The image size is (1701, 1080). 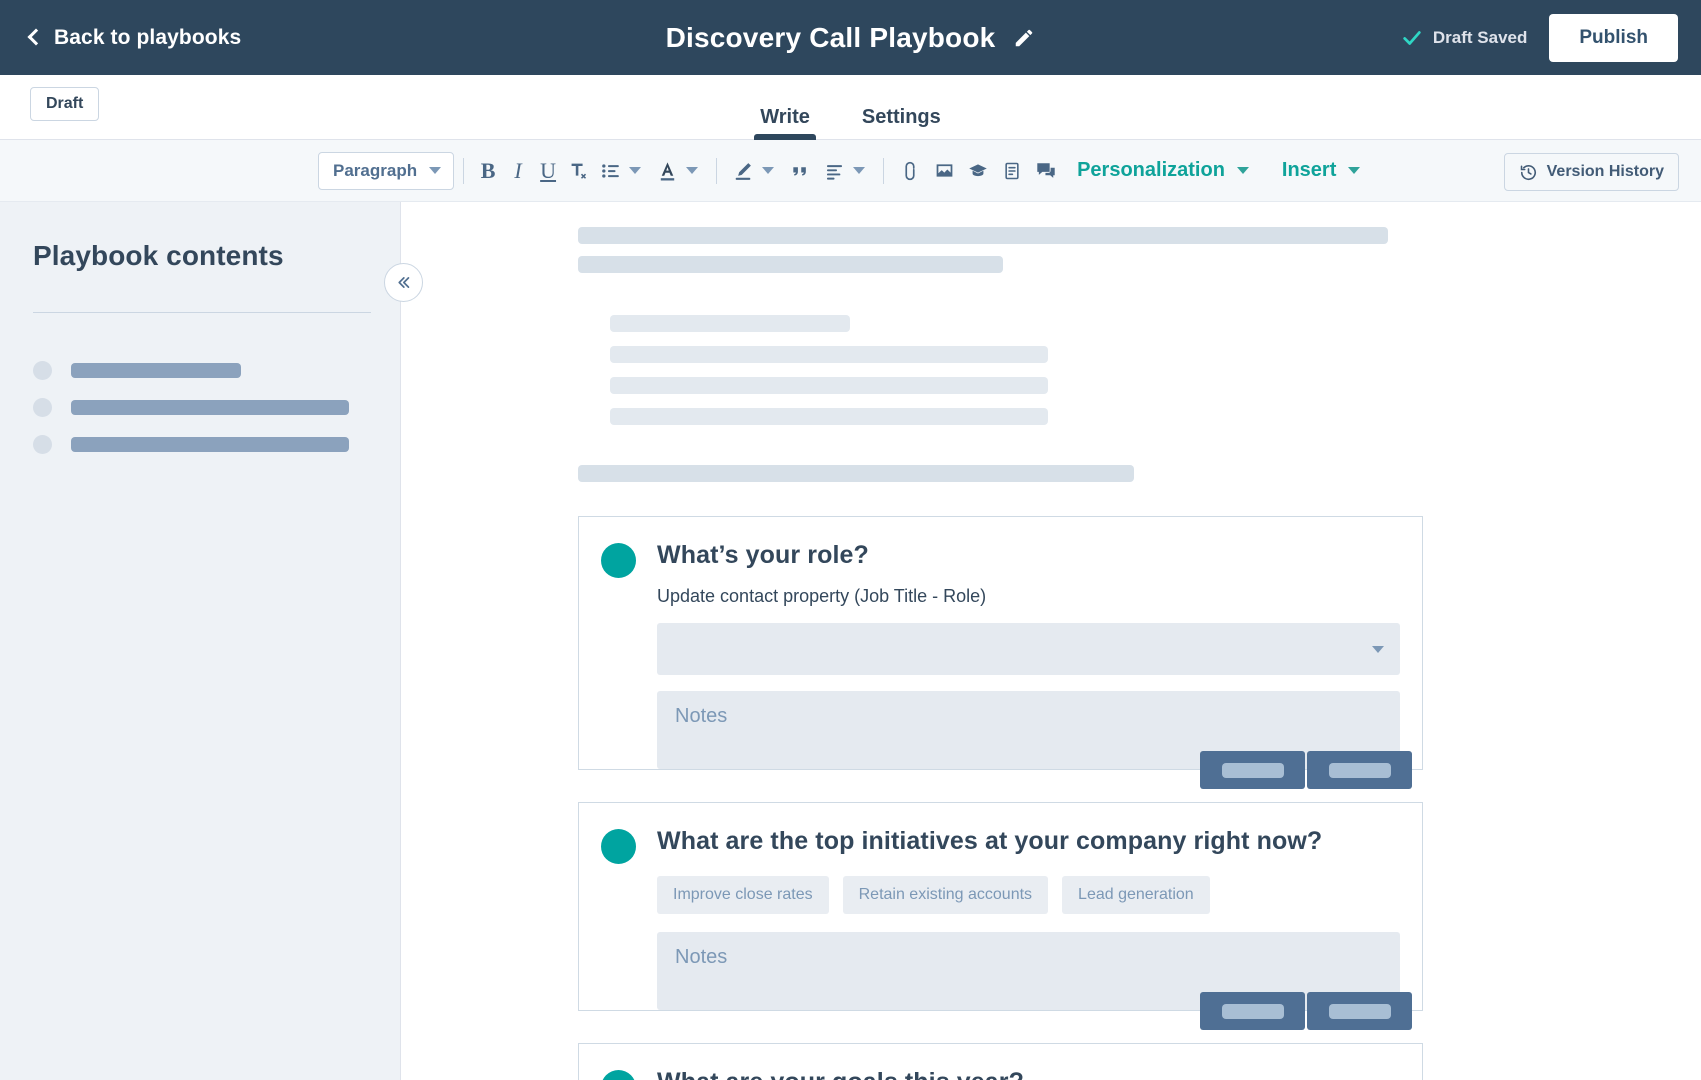 What do you see at coordinates (1354, 170) in the screenshot?
I see `insert-chevron-down-icon` at bounding box center [1354, 170].